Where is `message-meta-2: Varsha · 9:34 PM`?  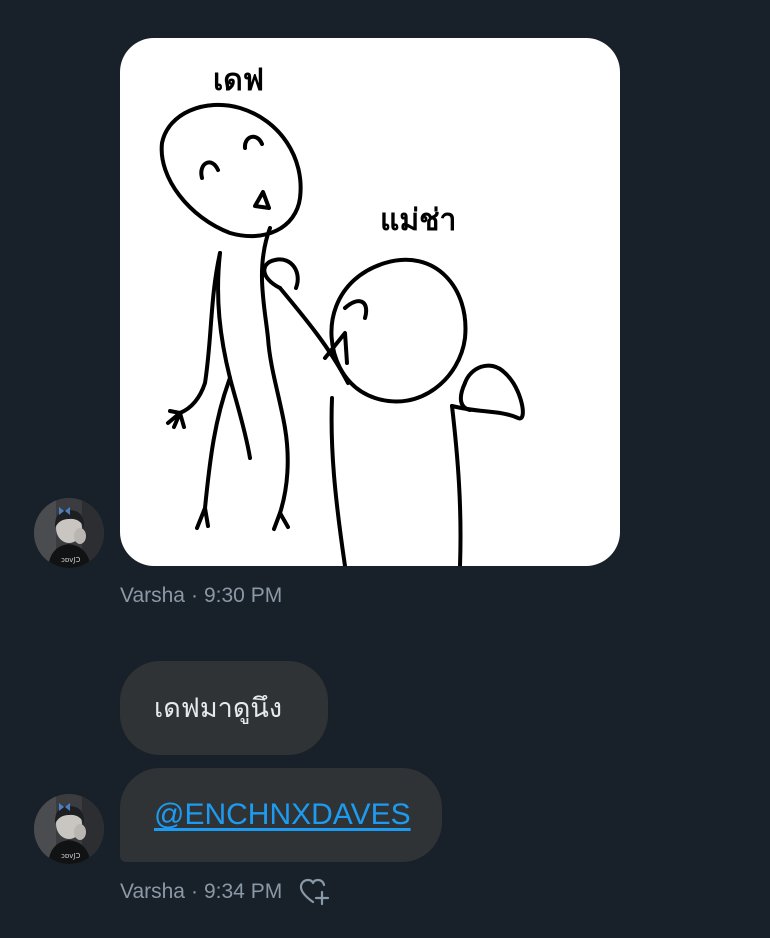 message-meta-2: Varsha · 9:34 PM is located at coordinates (226, 892).